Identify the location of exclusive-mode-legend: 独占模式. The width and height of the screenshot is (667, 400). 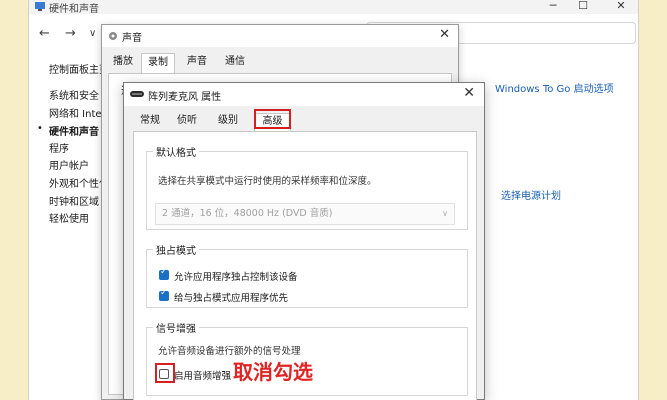
(176, 251).